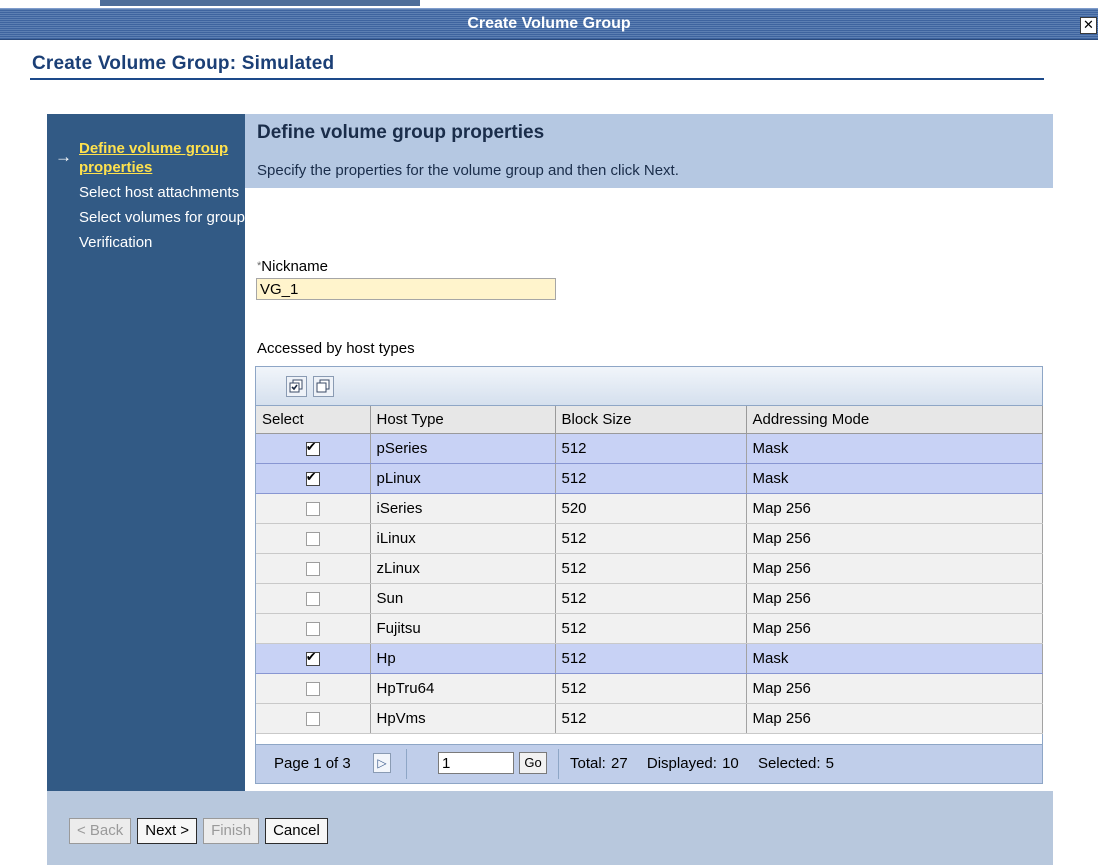 The width and height of the screenshot is (1098, 865). I want to click on table-row: ✔ pSeries 512 Mask, so click(649, 448).